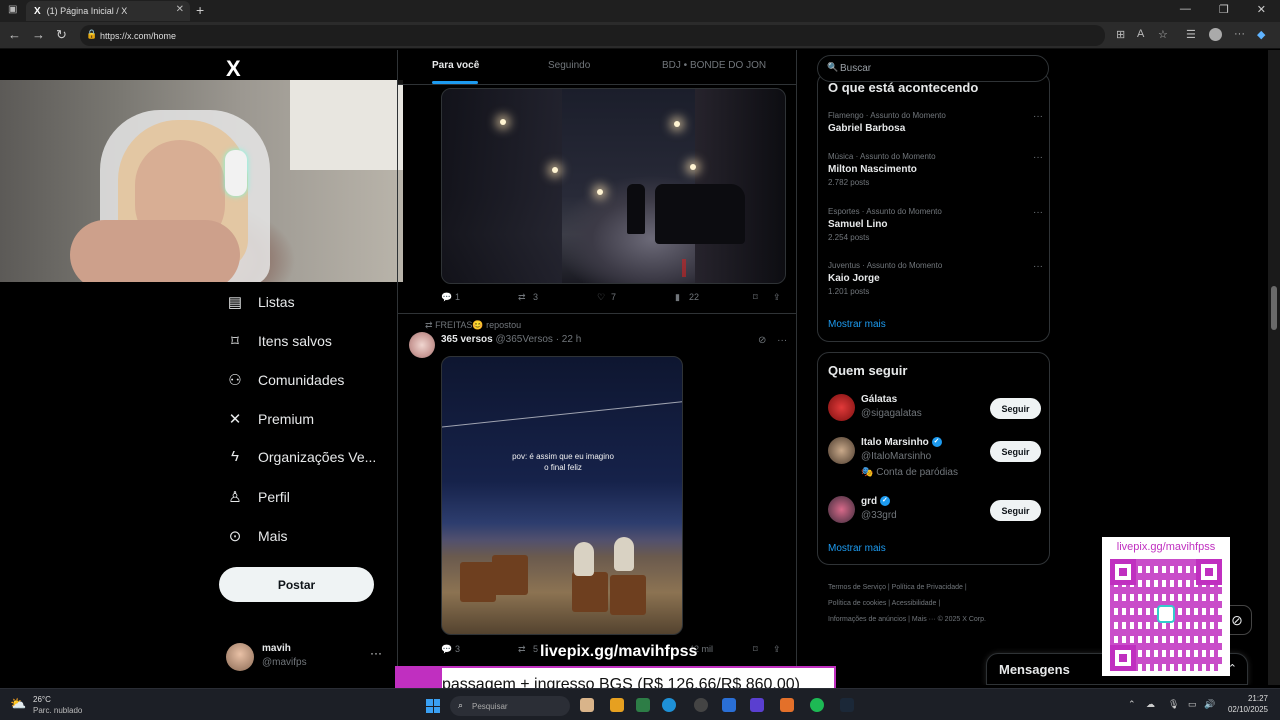 This screenshot has height=720, width=1280. I want to click on forward-icon: →, so click(38, 34).